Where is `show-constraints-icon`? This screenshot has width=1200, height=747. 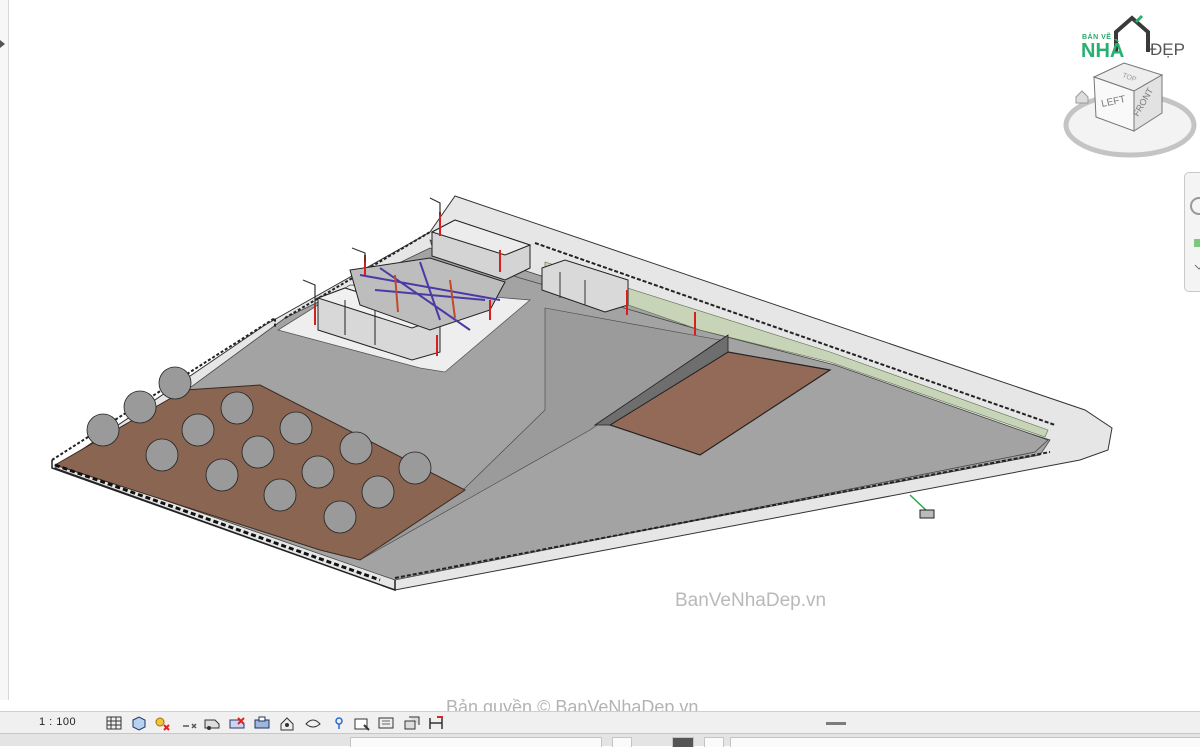
show-constraints-icon is located at coordinates (436, 723).